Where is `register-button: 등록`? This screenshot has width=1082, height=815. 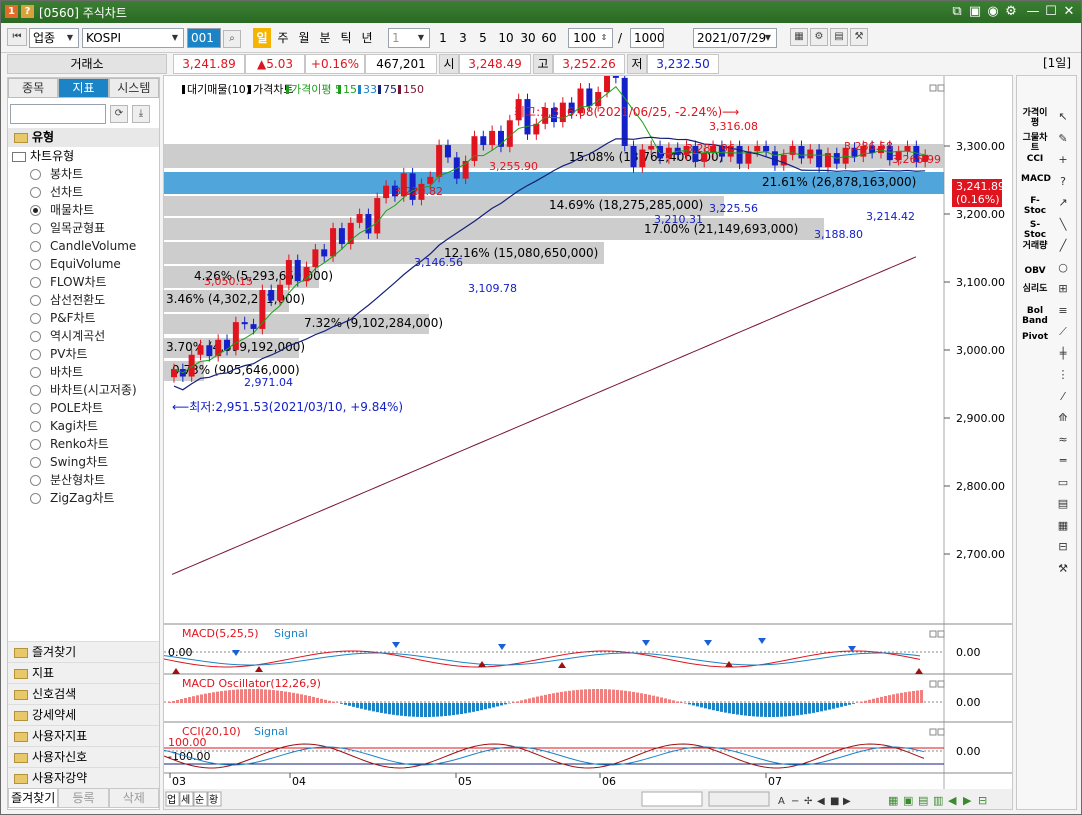
register-button: 등록 is located at coordinates (83, 798).